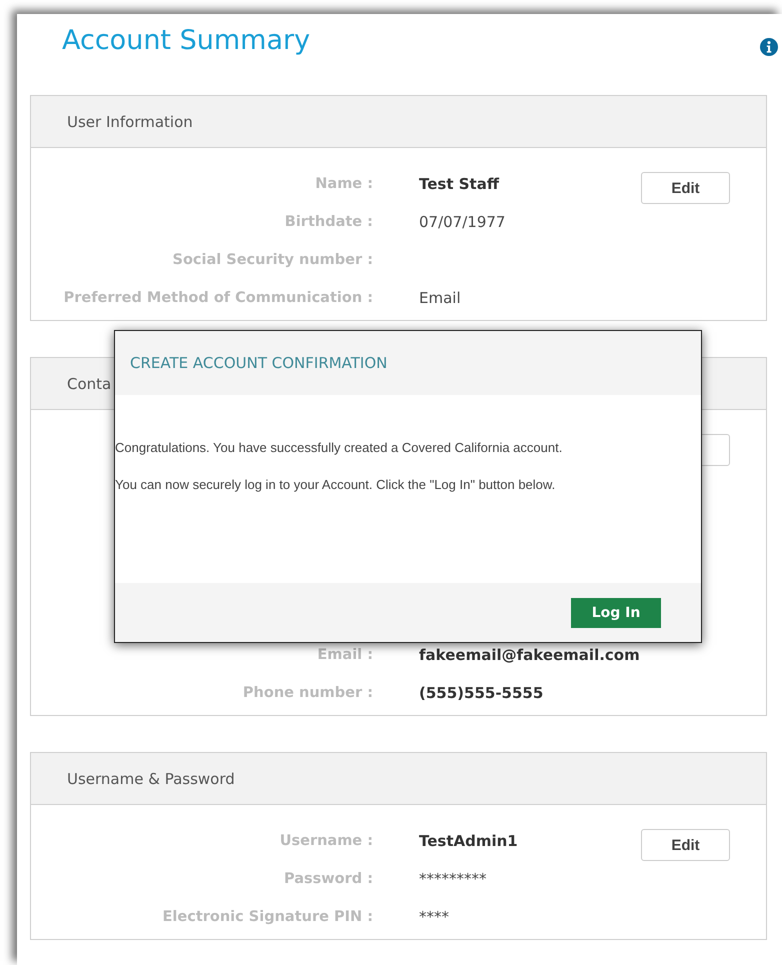 The width and height of the screenshot is (782, 965). I want to click on section-title: User Information, so click(130, 121).